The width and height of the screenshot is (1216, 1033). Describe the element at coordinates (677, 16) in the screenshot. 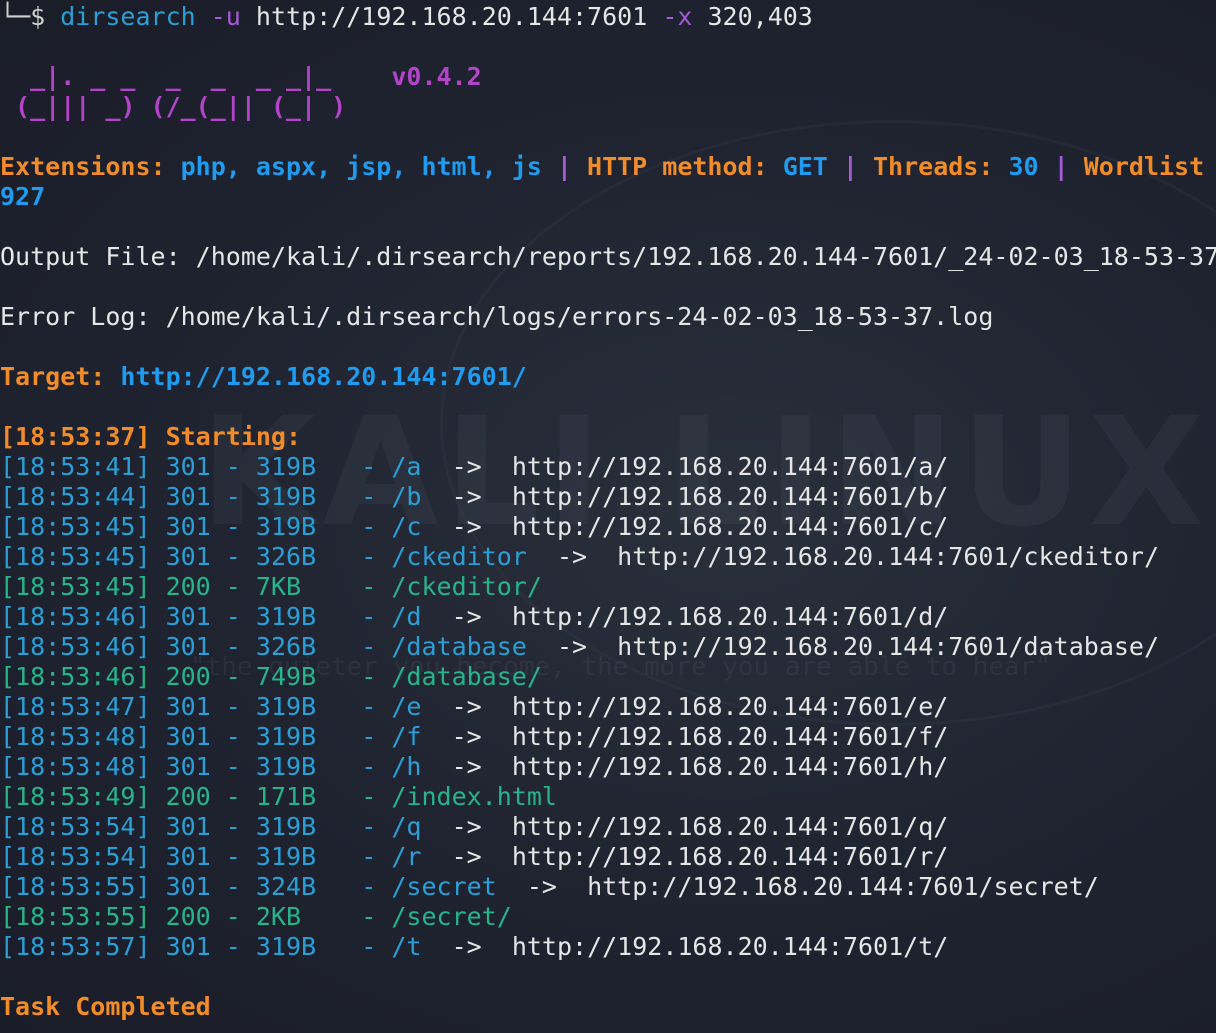

I see `command-flag-x: -x` at that location.